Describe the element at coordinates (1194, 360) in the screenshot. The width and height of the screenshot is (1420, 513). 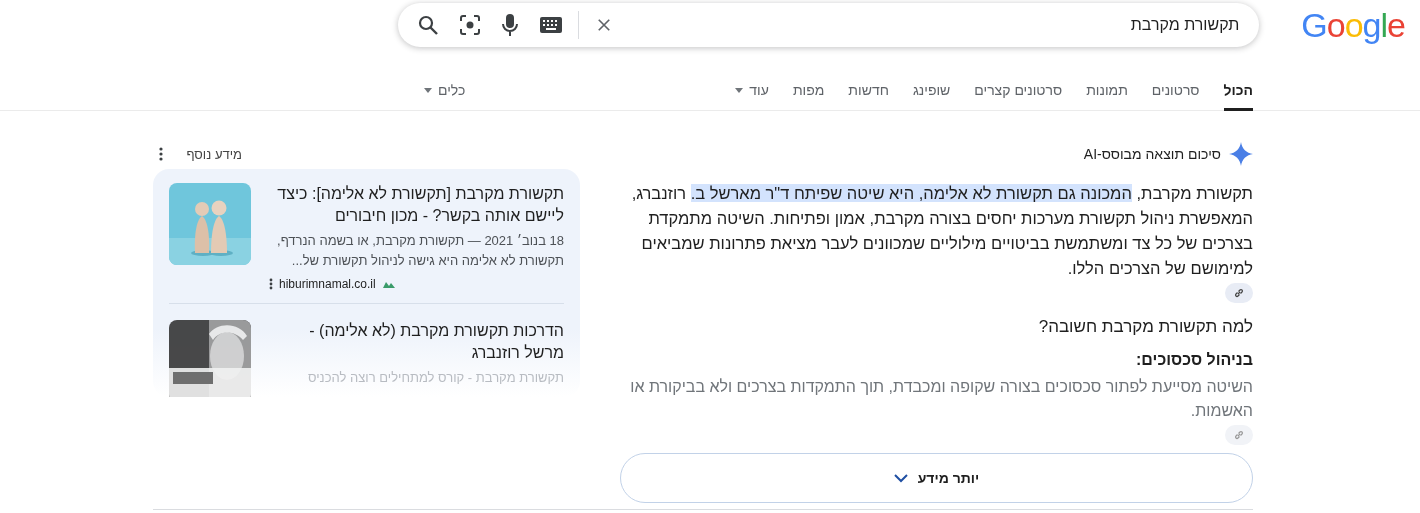
I see `subheading: בניהול סכסוכים:` at that location.